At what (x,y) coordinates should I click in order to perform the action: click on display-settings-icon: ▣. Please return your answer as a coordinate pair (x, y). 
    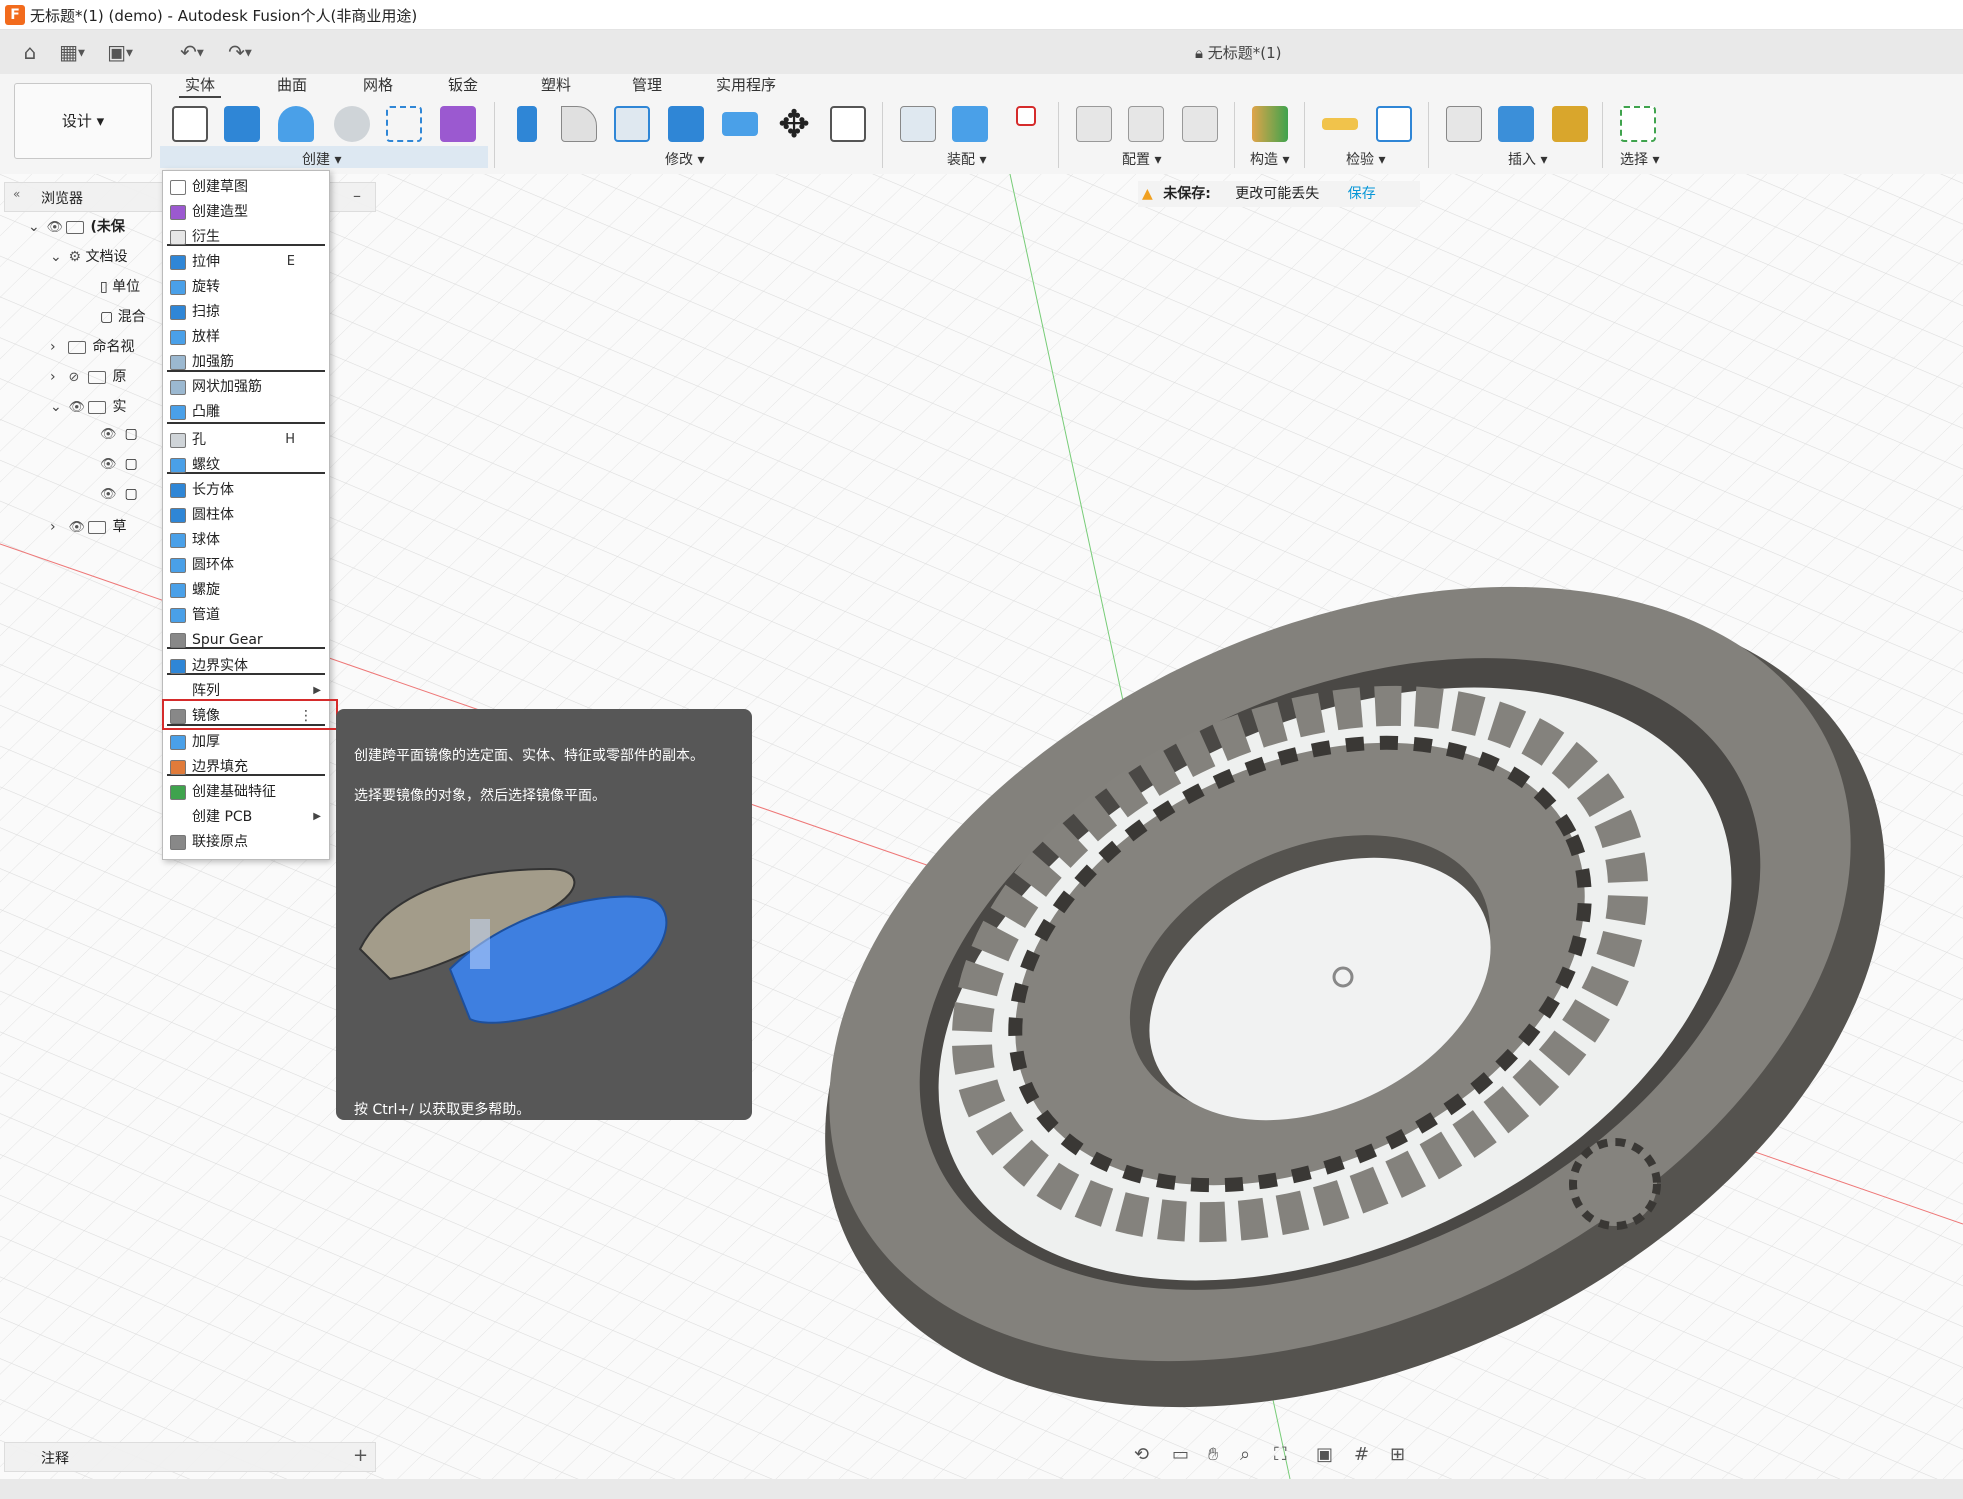
    Looking at the image, I should click on (1324, 1454).